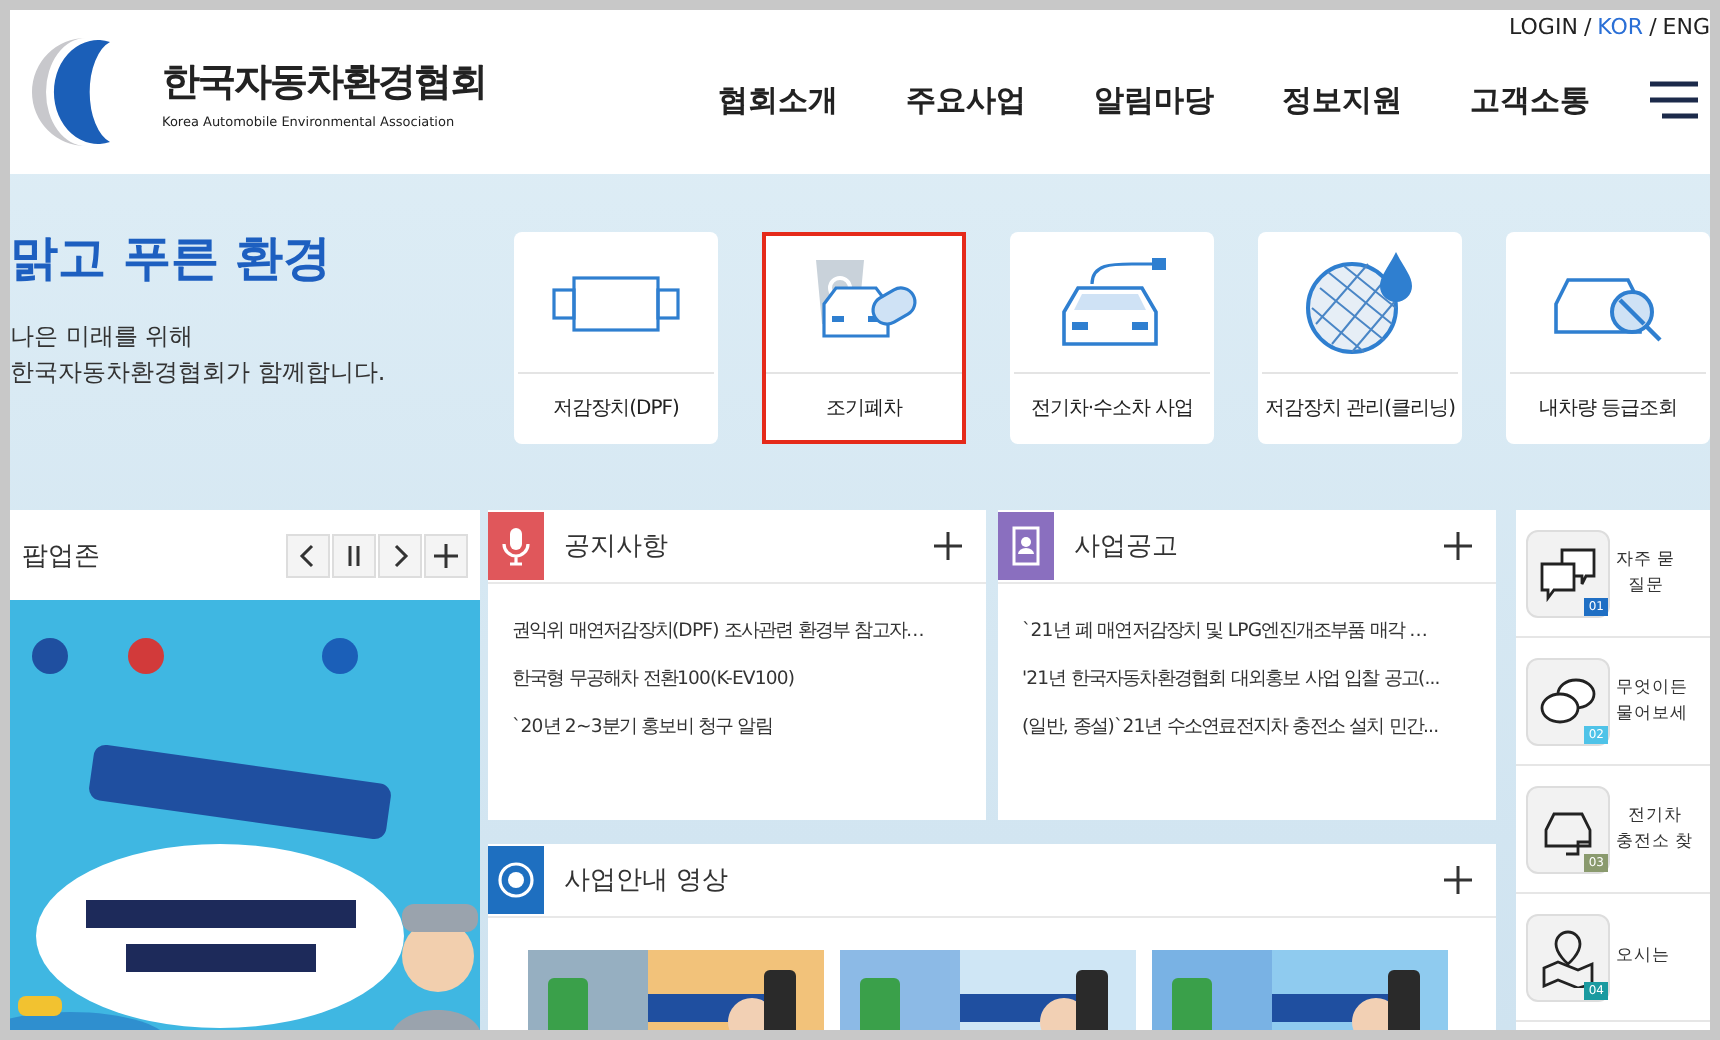 This screenshot has width=1720, height=1040. I want to click on nav-item: 협회소개, so click(778, 100).